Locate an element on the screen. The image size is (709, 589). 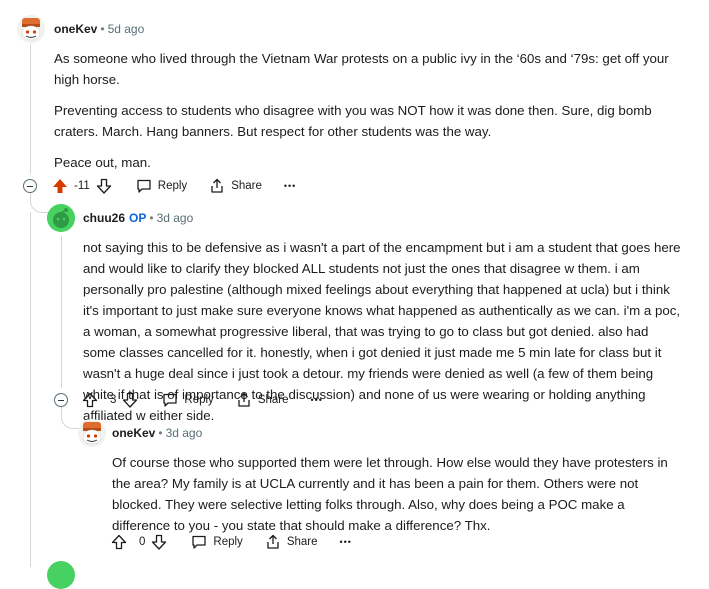
comment-actions: 3 Reply Share ••• is located at coordinates (213, 400).